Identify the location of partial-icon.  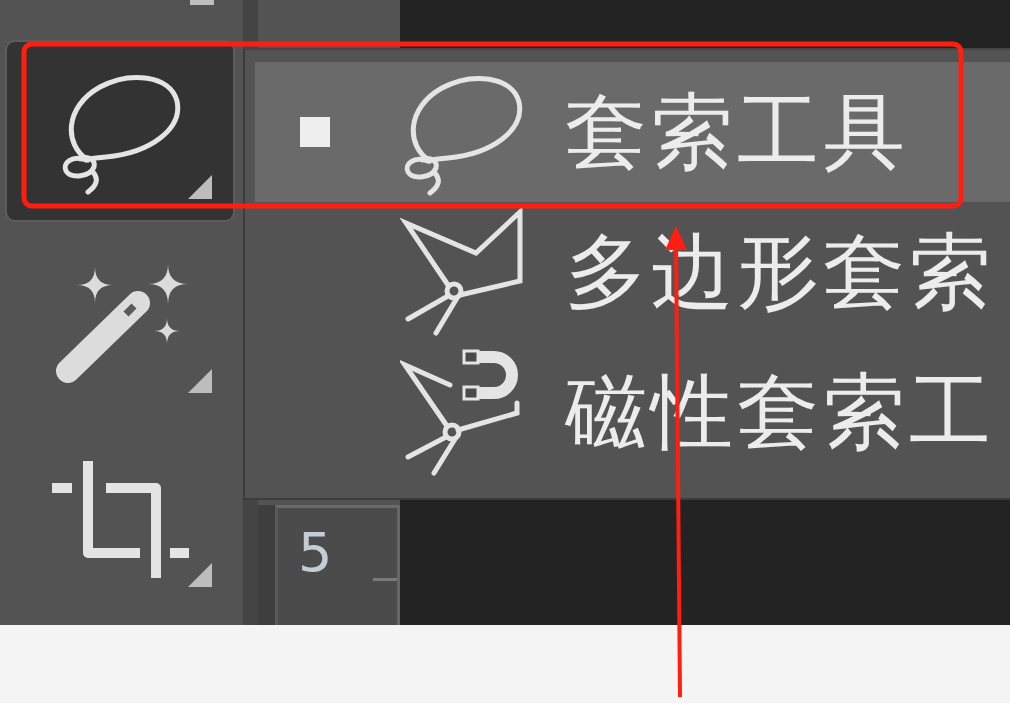
(202, 2).